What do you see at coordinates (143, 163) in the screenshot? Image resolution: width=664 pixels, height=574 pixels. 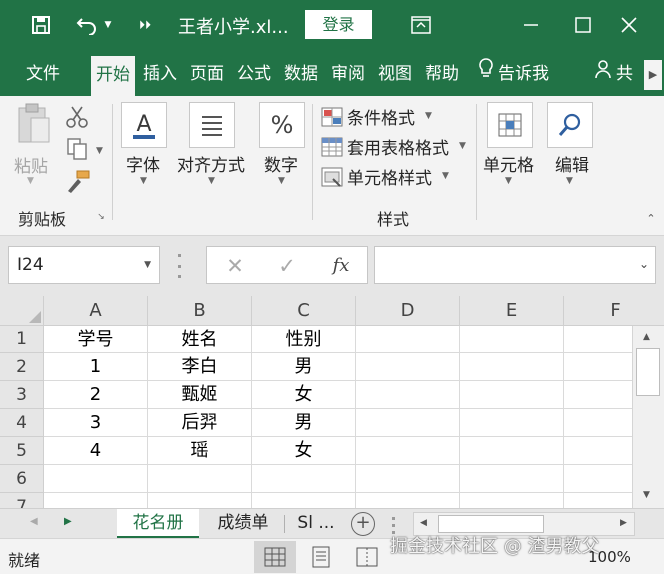 I see `font-label: 字体` at bounding box center [143, 163].